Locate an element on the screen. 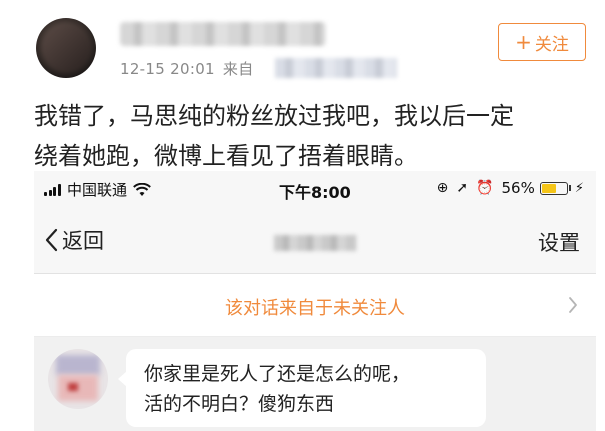 The height and width of the screenshot is (431, 605). post-meta: 12-15 20:01 来自 is located at coordinates (187, 68).